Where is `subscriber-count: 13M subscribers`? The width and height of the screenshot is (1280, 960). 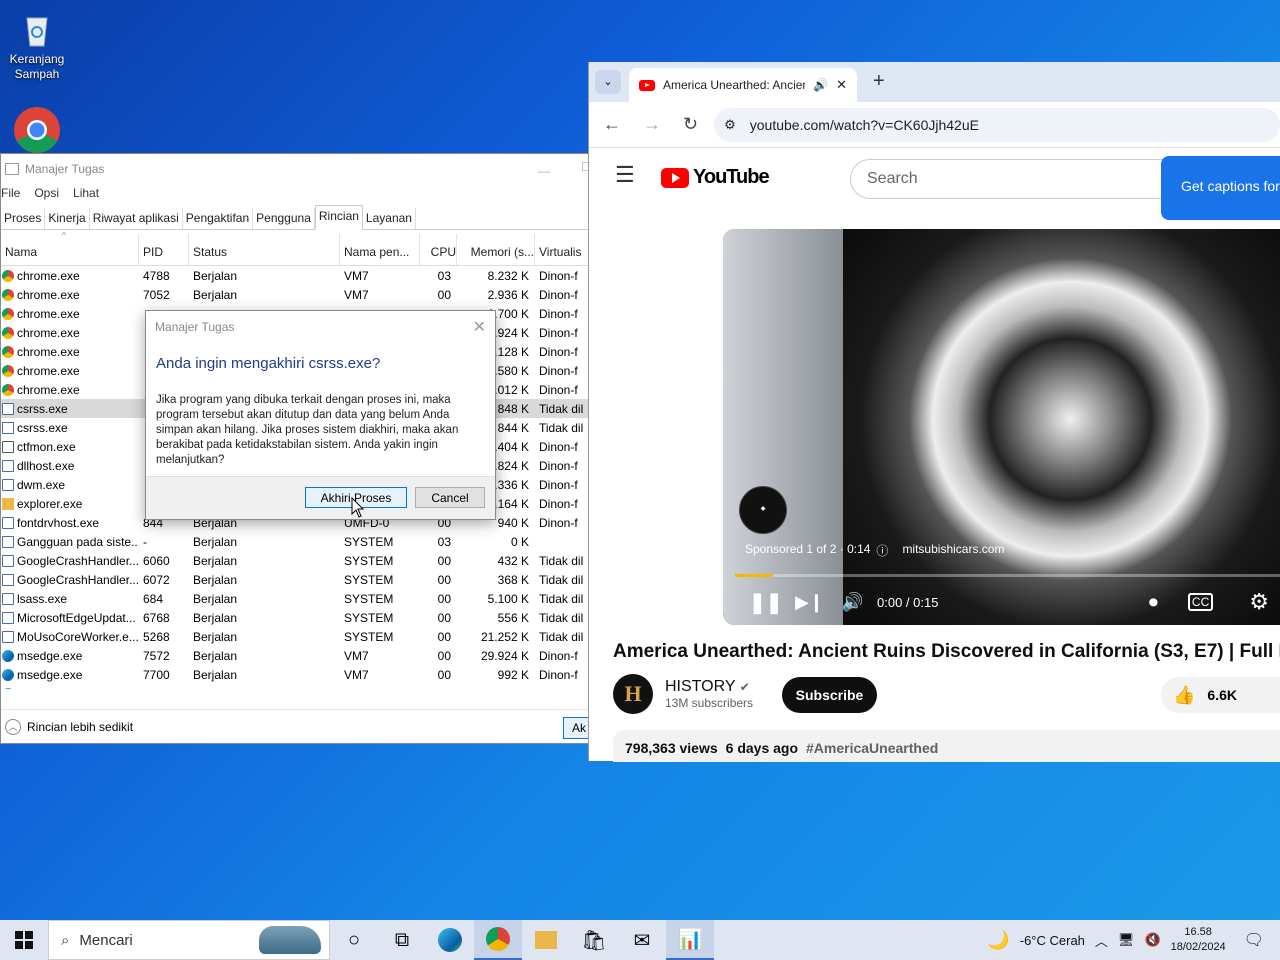 subscriber-count: 13M subscribers is located at coordinates (709, 703).